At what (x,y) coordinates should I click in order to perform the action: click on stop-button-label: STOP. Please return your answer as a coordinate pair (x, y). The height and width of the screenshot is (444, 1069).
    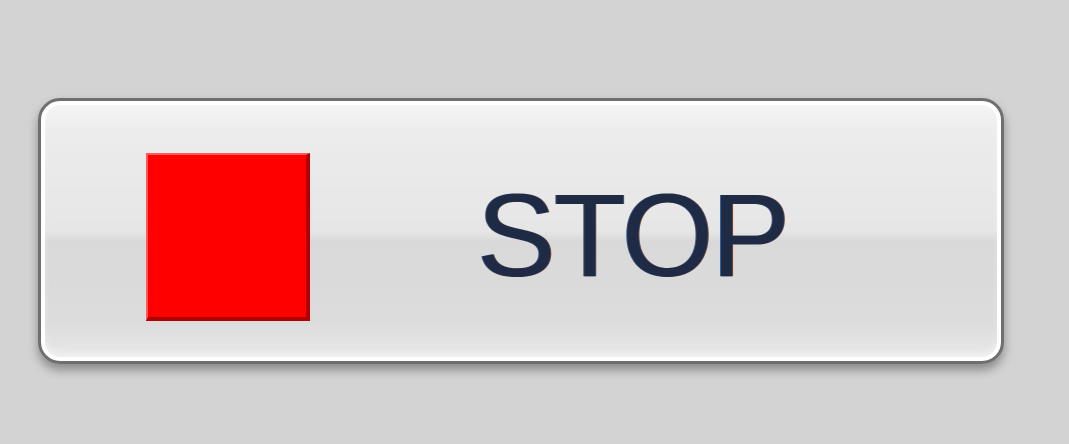
    Looking at the image, I should click on (633, 236).